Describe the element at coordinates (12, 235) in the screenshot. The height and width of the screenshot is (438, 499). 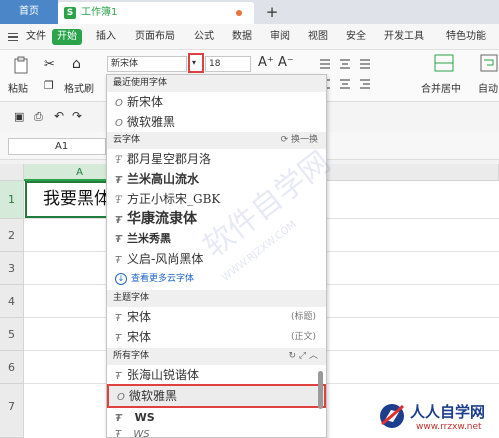
I see `row-header-2: 2` at that location.